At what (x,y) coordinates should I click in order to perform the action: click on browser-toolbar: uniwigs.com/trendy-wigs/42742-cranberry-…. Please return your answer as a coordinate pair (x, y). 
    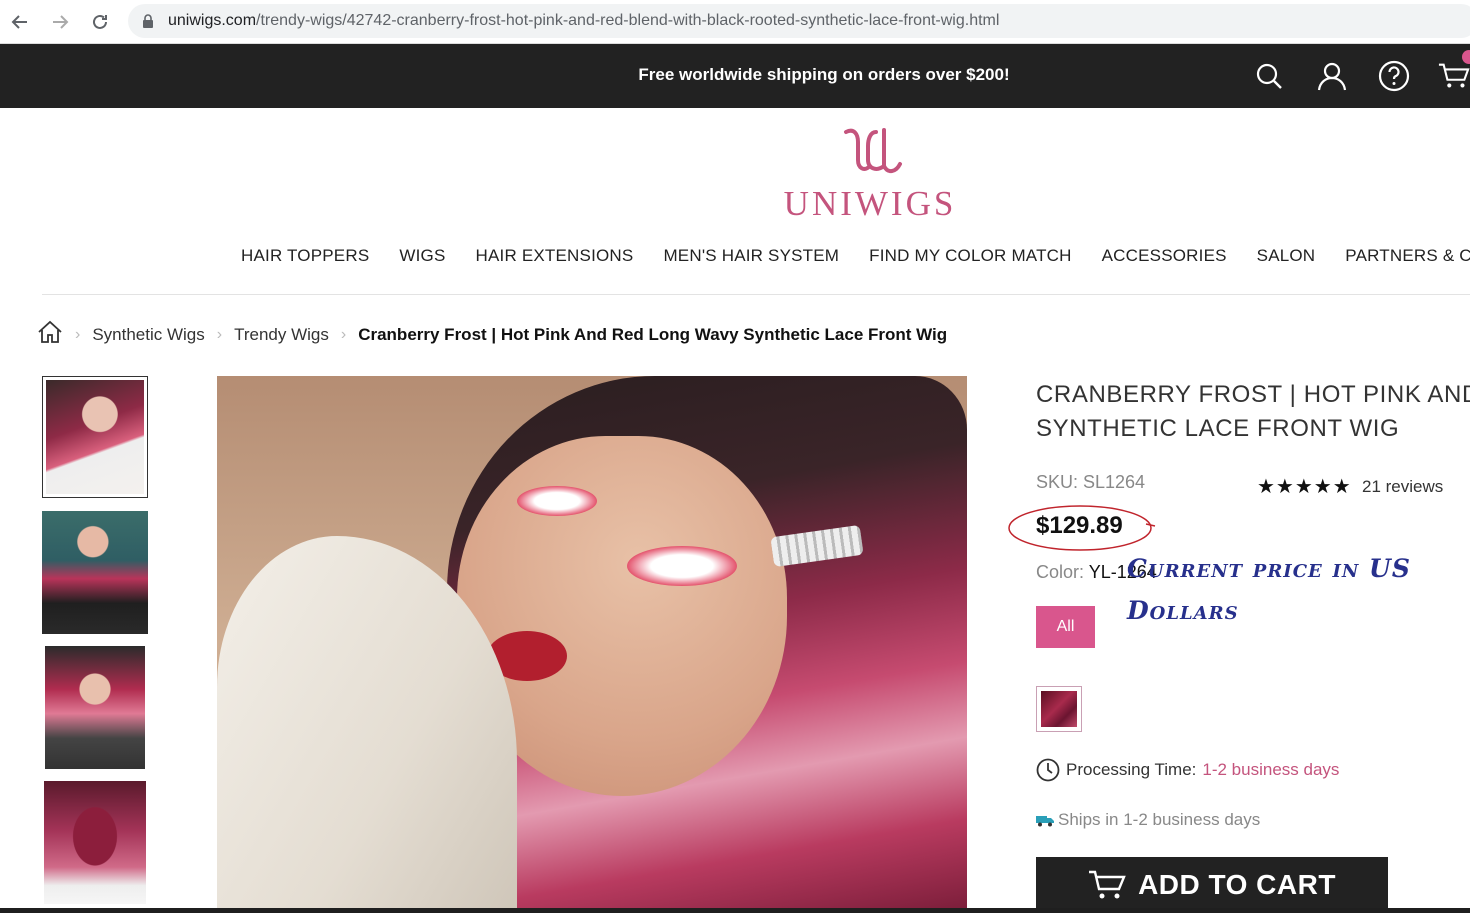
    Looking at the image, I should click on (735, 22).